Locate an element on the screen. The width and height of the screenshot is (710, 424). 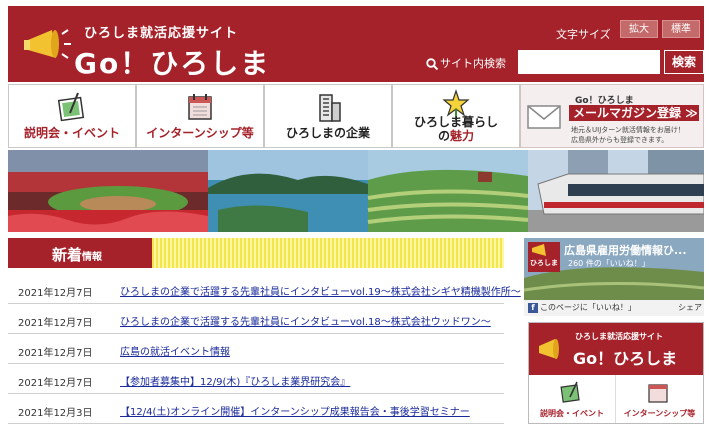
news-heading-small: 情報 is located at coordinates (92, 257).